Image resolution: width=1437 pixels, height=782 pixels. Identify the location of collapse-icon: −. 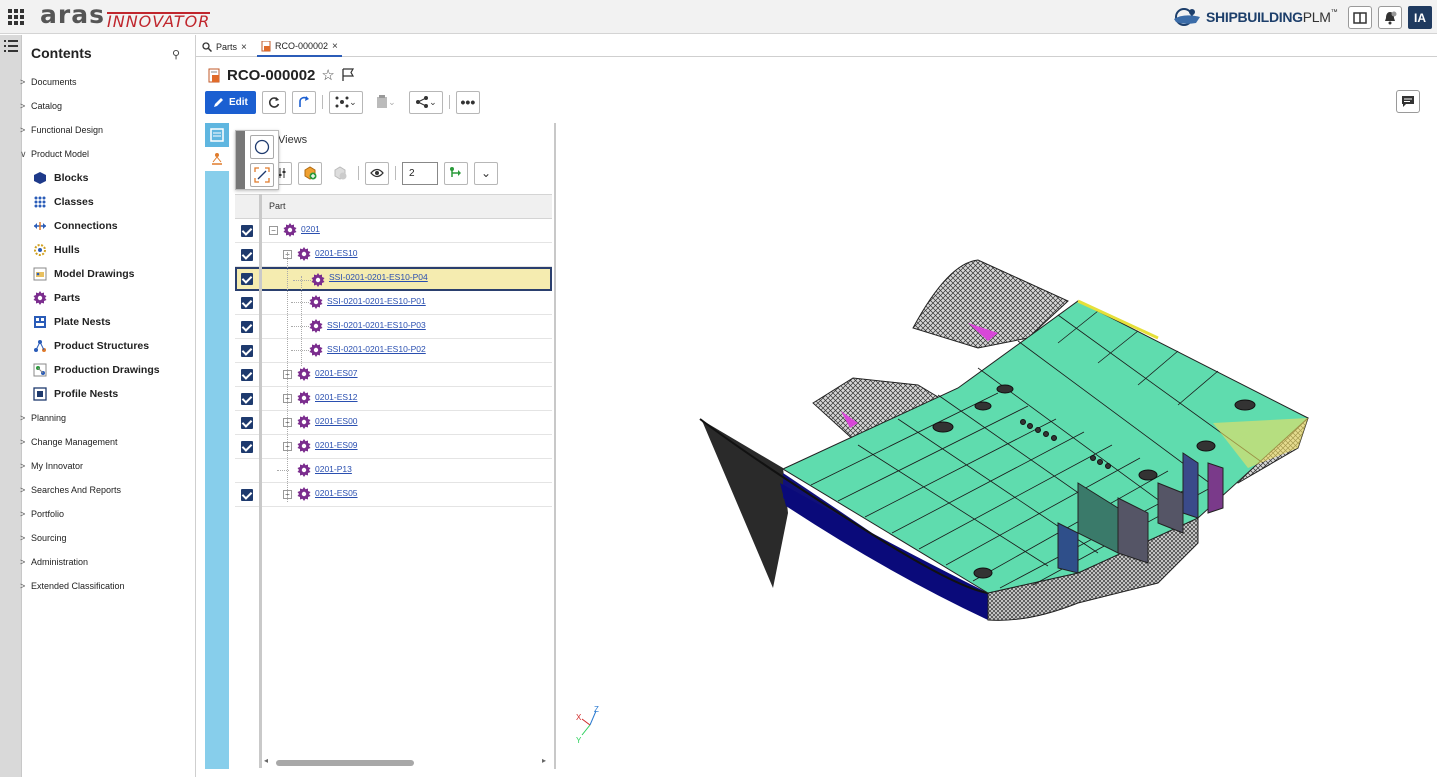
(273, 230).